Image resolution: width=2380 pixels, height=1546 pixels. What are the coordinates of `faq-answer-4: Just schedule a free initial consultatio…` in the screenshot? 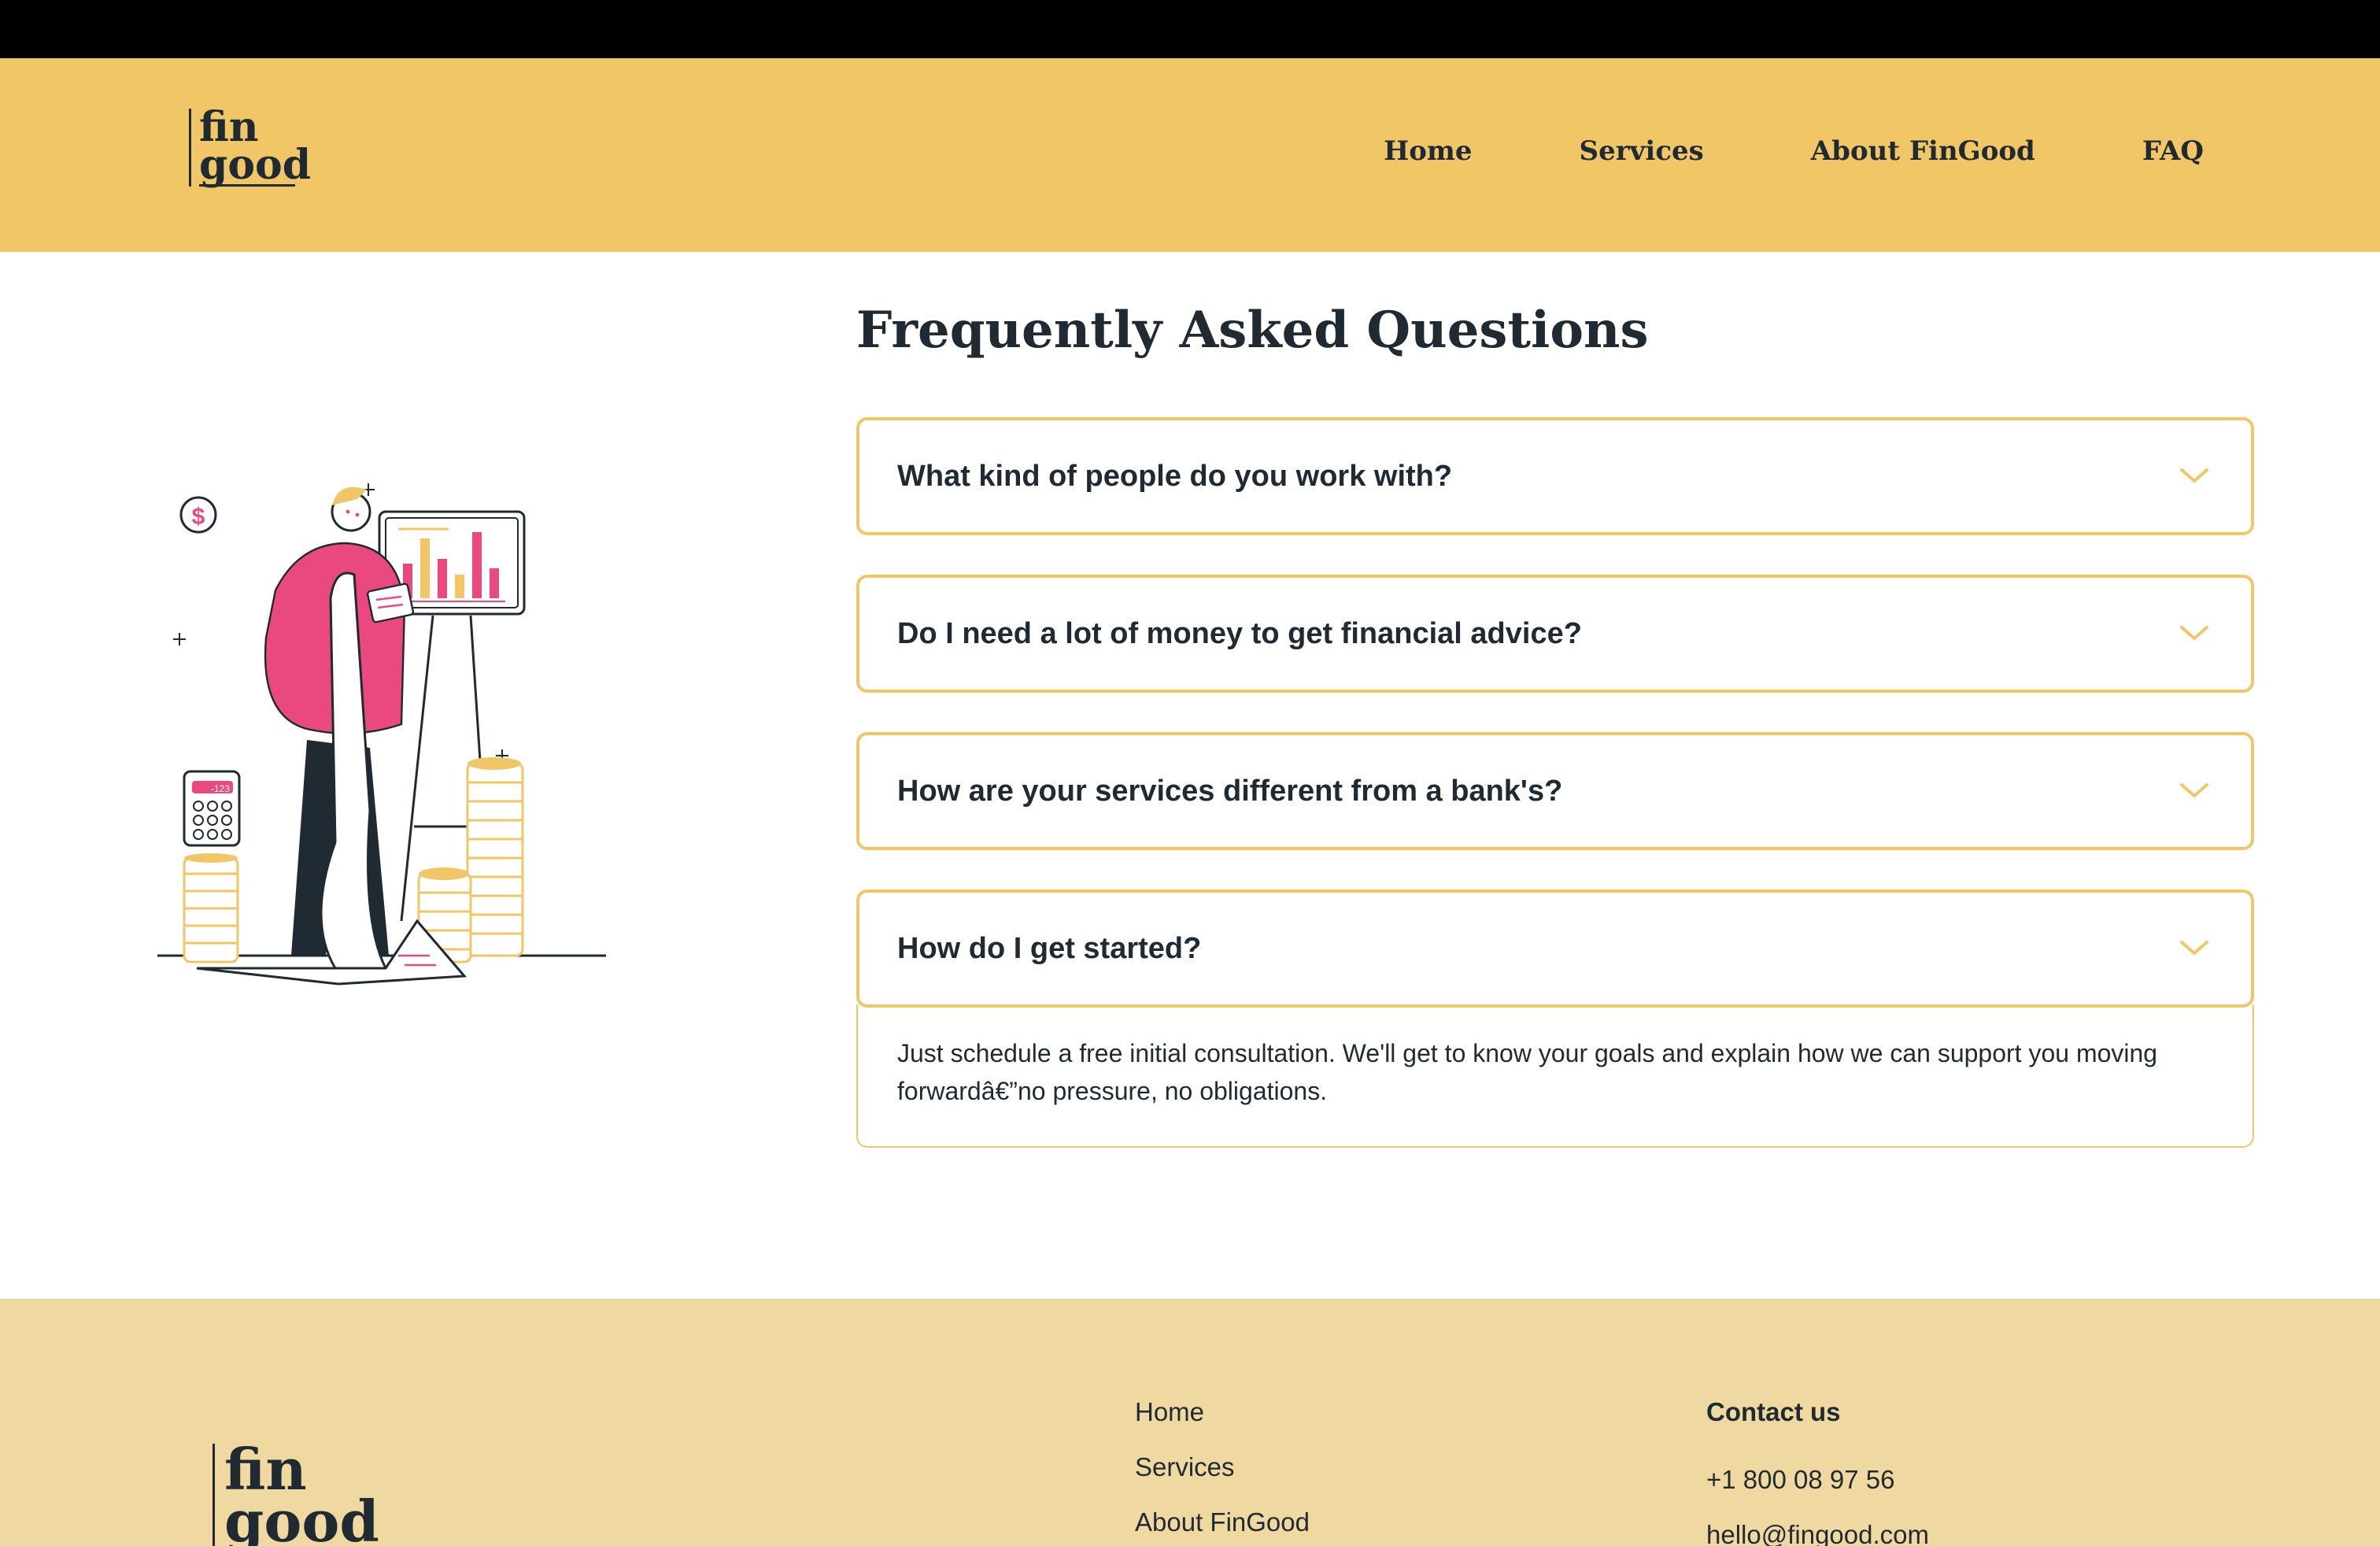 It's located at (1555, 1076).